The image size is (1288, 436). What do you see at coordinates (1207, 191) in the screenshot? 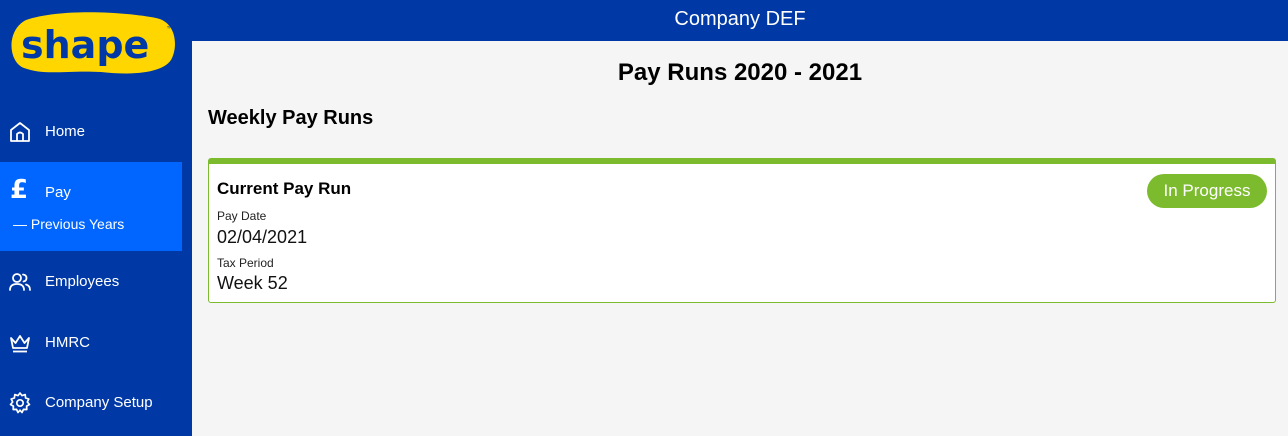
I see `status-badge: In Progress` at bounding box center [1207, 191].